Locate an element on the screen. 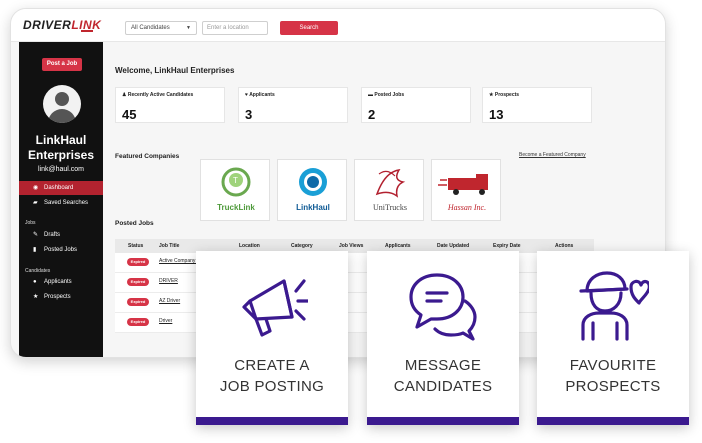  logo-underline is located at coordinates (87, 31).